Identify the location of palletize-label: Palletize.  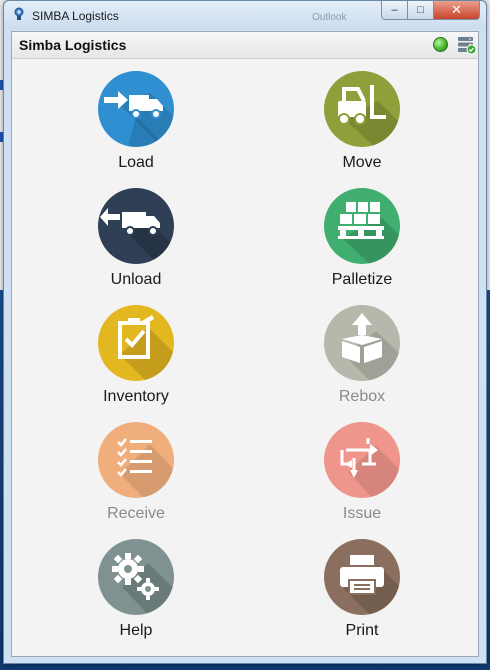
(362, 279).